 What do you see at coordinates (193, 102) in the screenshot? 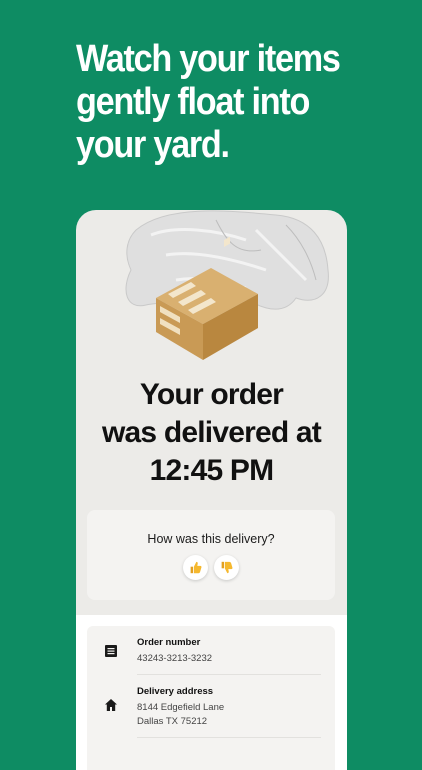
I see `headline-line-2: gently float into` at bounding box center [193, 102].